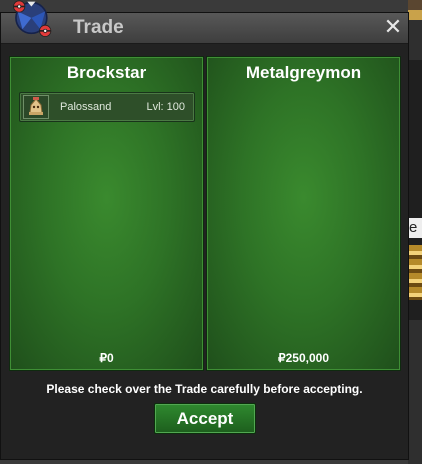  I want to click on money-offer-left: ₽0, so click(106, 358).